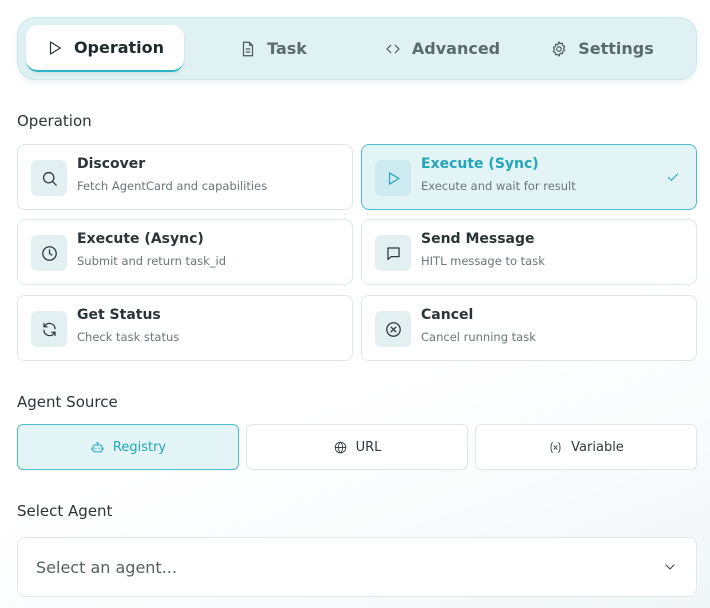 The image size is (710, 608). Describe the element at coordinates (128, 337) in the screenshot. I see `option-description: Check task status` at that location.